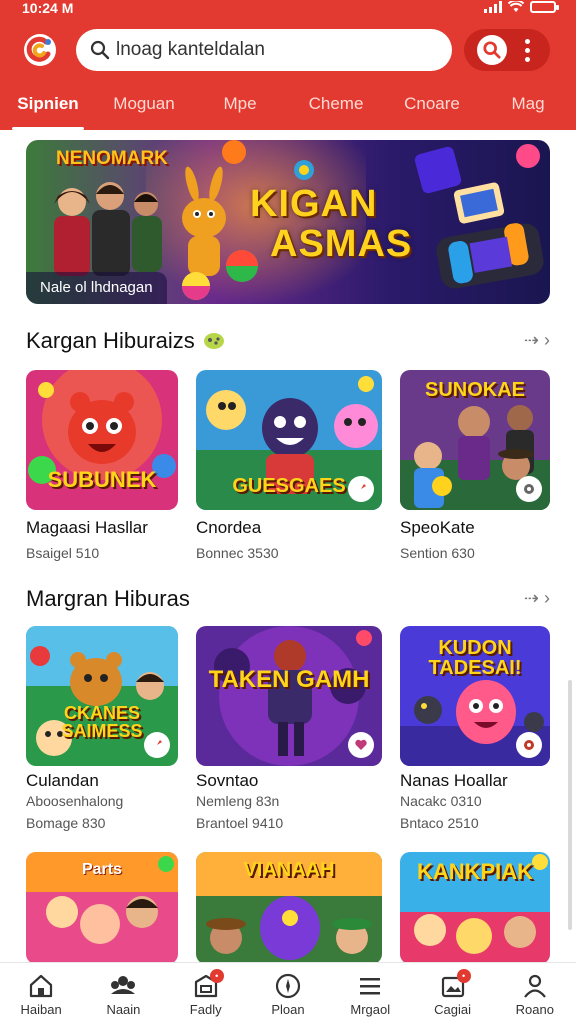  What do you see at coordinates (206, 993) in the screenshot?
I see `nav-item-store: • Fadly` at bounding box center [206, 993].